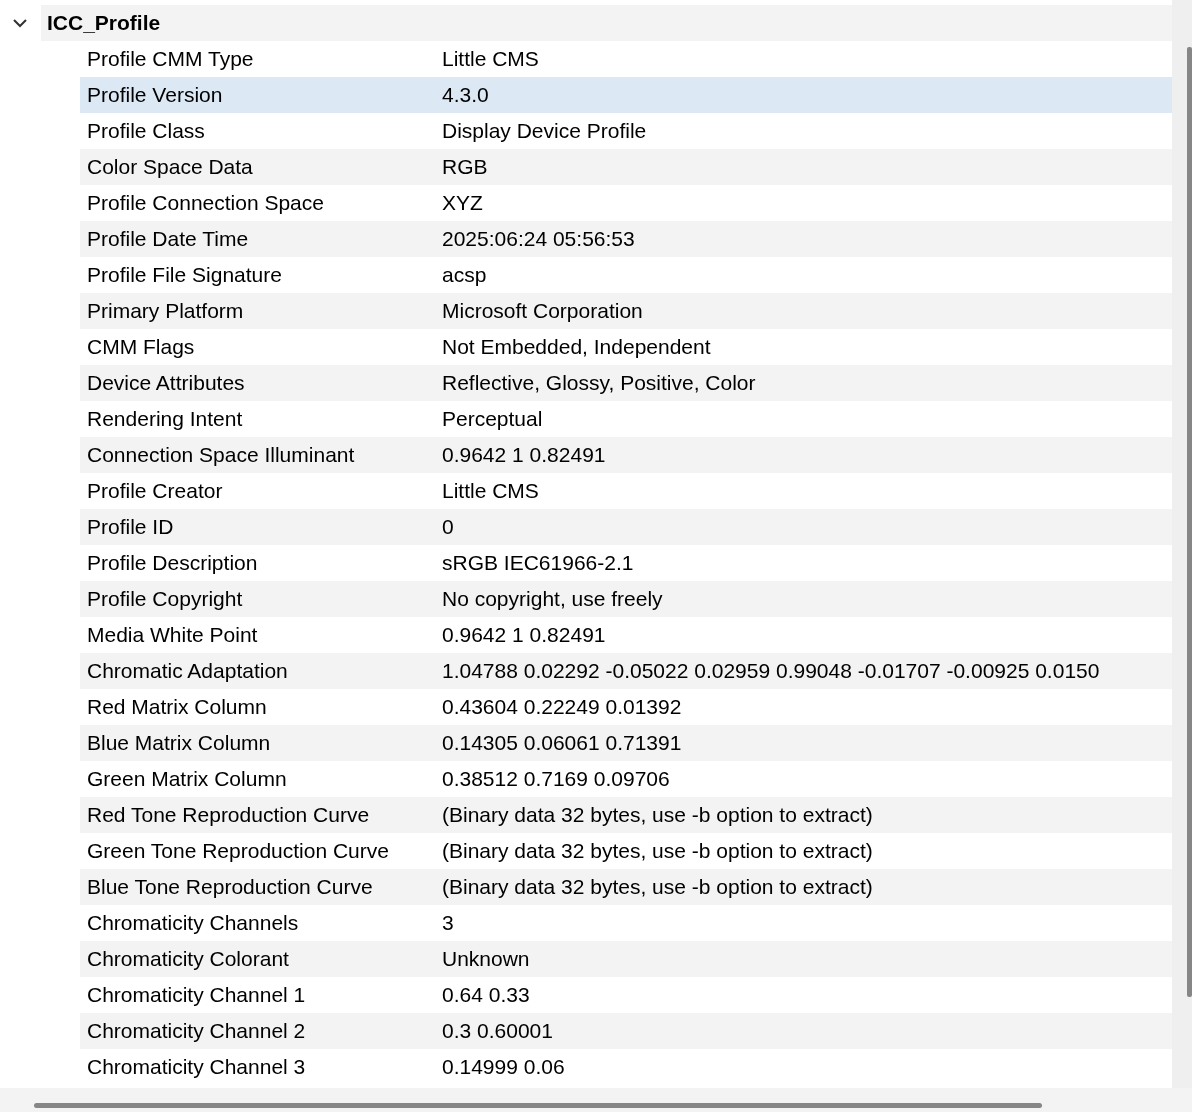 This screenshot has height=1112, width=1192. What do you see at coordinates (179, 743) in the screenshot?
I see `property-name: Blue Matrix Column` at bounding box center [179, 743].